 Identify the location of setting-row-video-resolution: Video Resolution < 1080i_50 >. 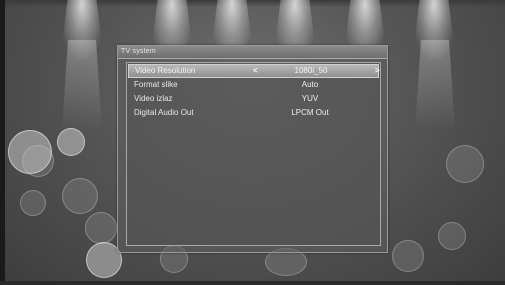
(254, 71).